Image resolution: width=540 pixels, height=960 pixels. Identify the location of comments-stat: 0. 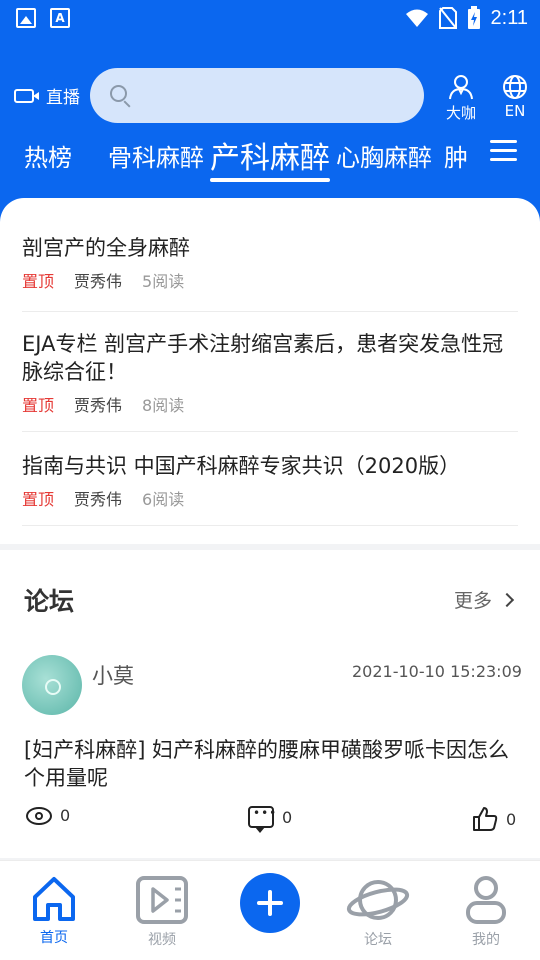
(270, 819).